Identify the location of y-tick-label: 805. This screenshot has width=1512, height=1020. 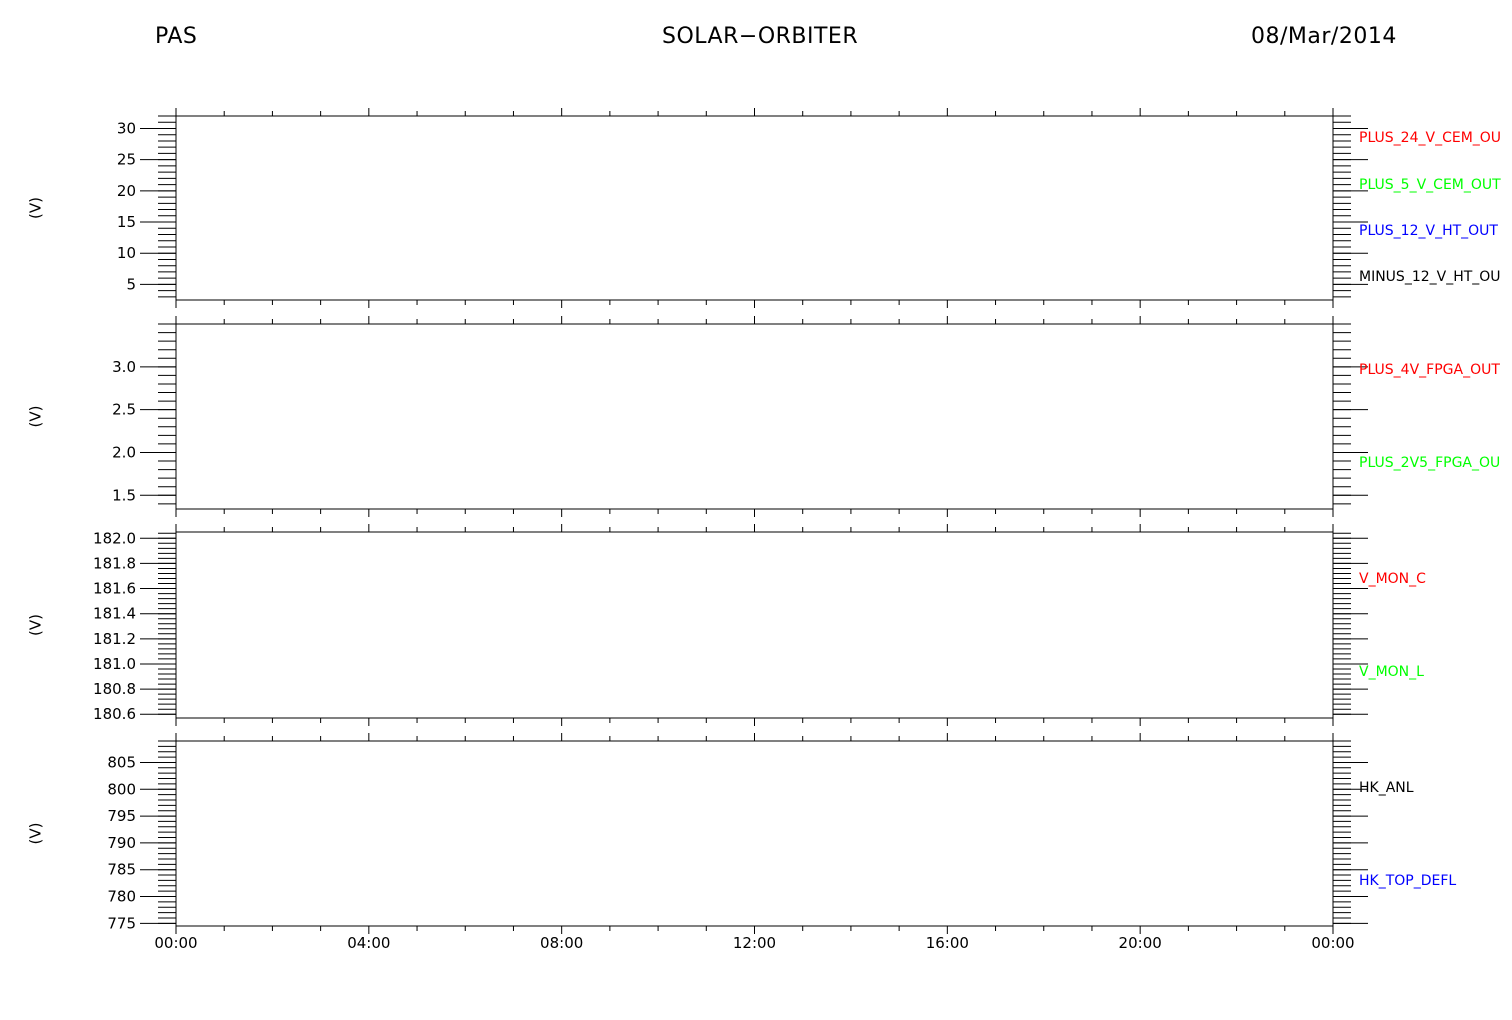
(121, 762).